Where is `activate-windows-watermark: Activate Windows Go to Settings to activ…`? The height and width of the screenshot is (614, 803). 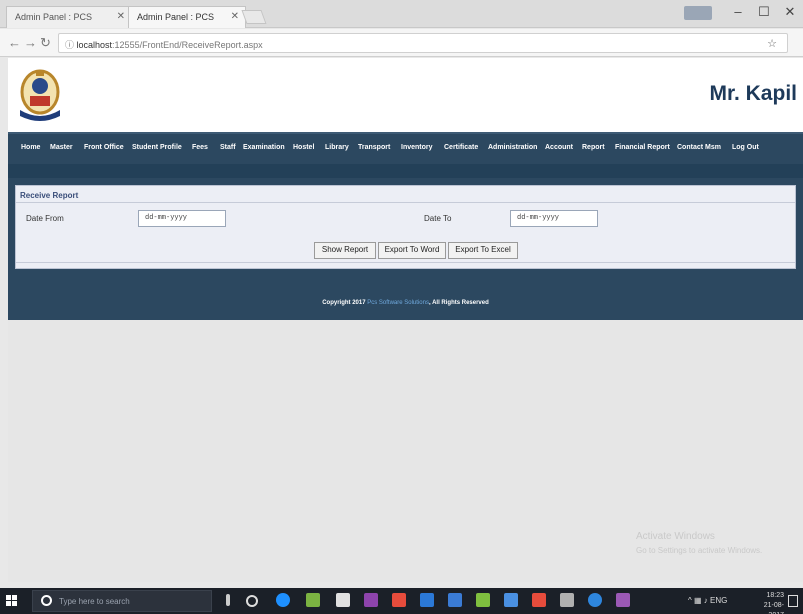 activate-windows-watermark: Activate Windows Go to Settings to activ… is located at coordinates (699, 544).